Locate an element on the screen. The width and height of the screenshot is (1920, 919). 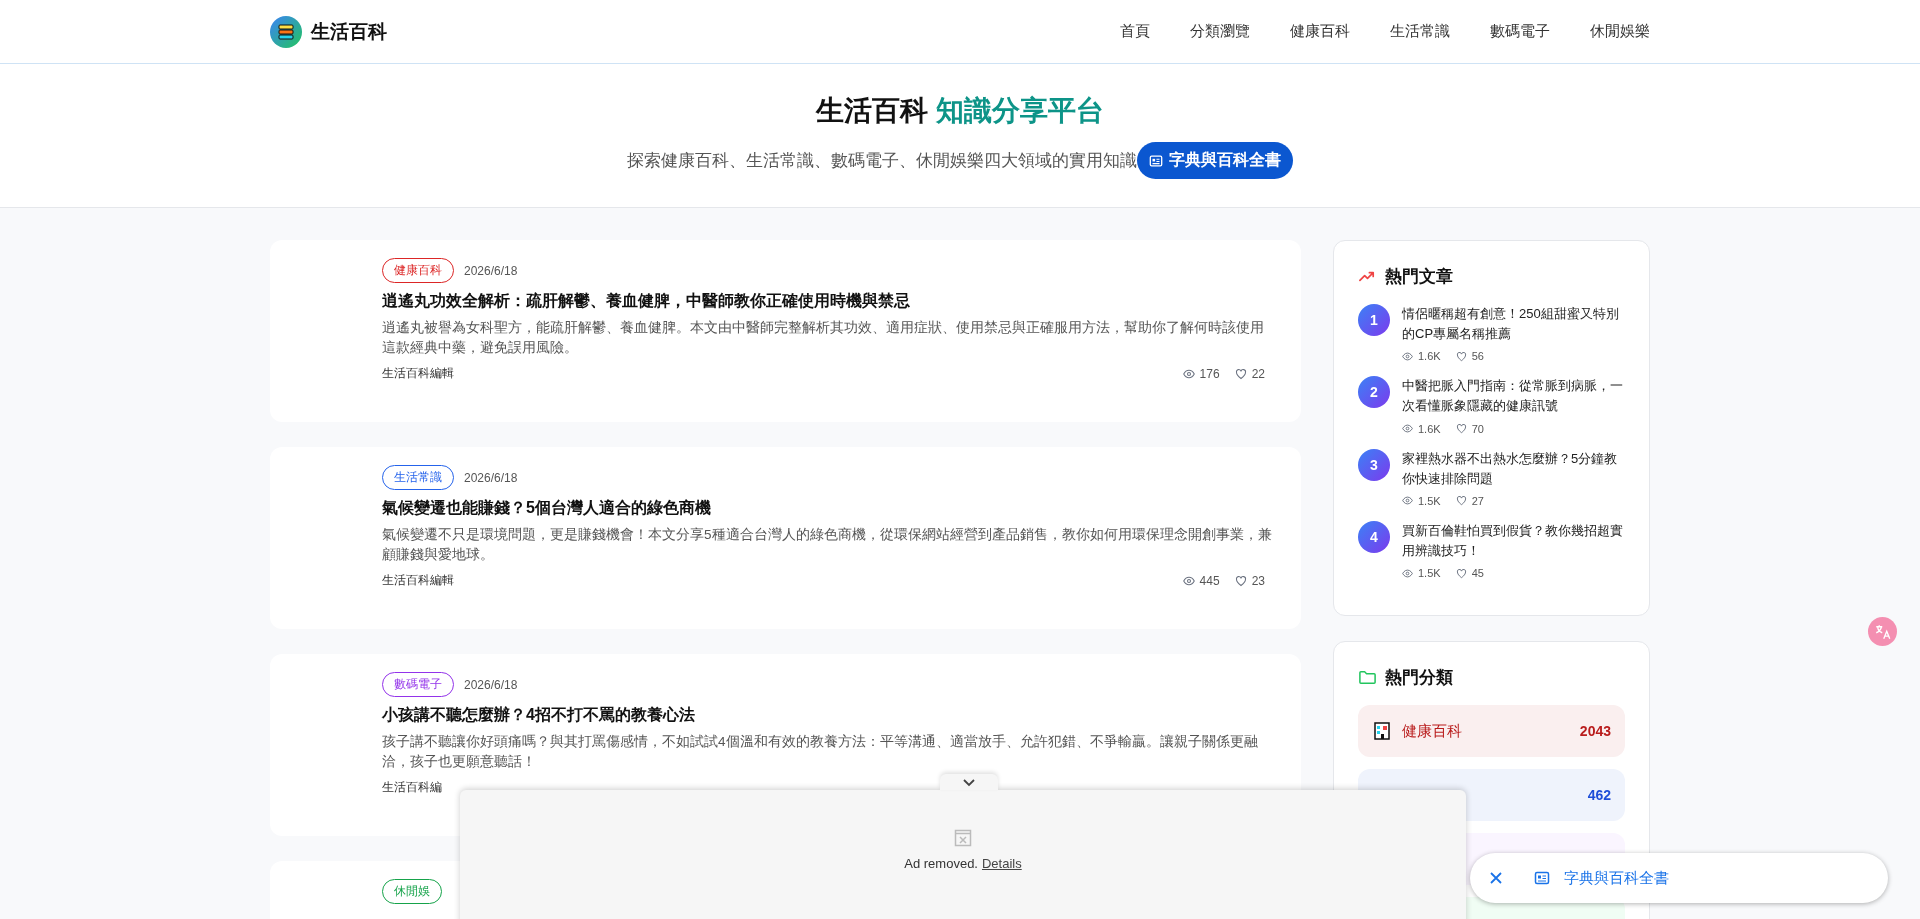
like-count: 70 is located at coordinates (1477, 428).